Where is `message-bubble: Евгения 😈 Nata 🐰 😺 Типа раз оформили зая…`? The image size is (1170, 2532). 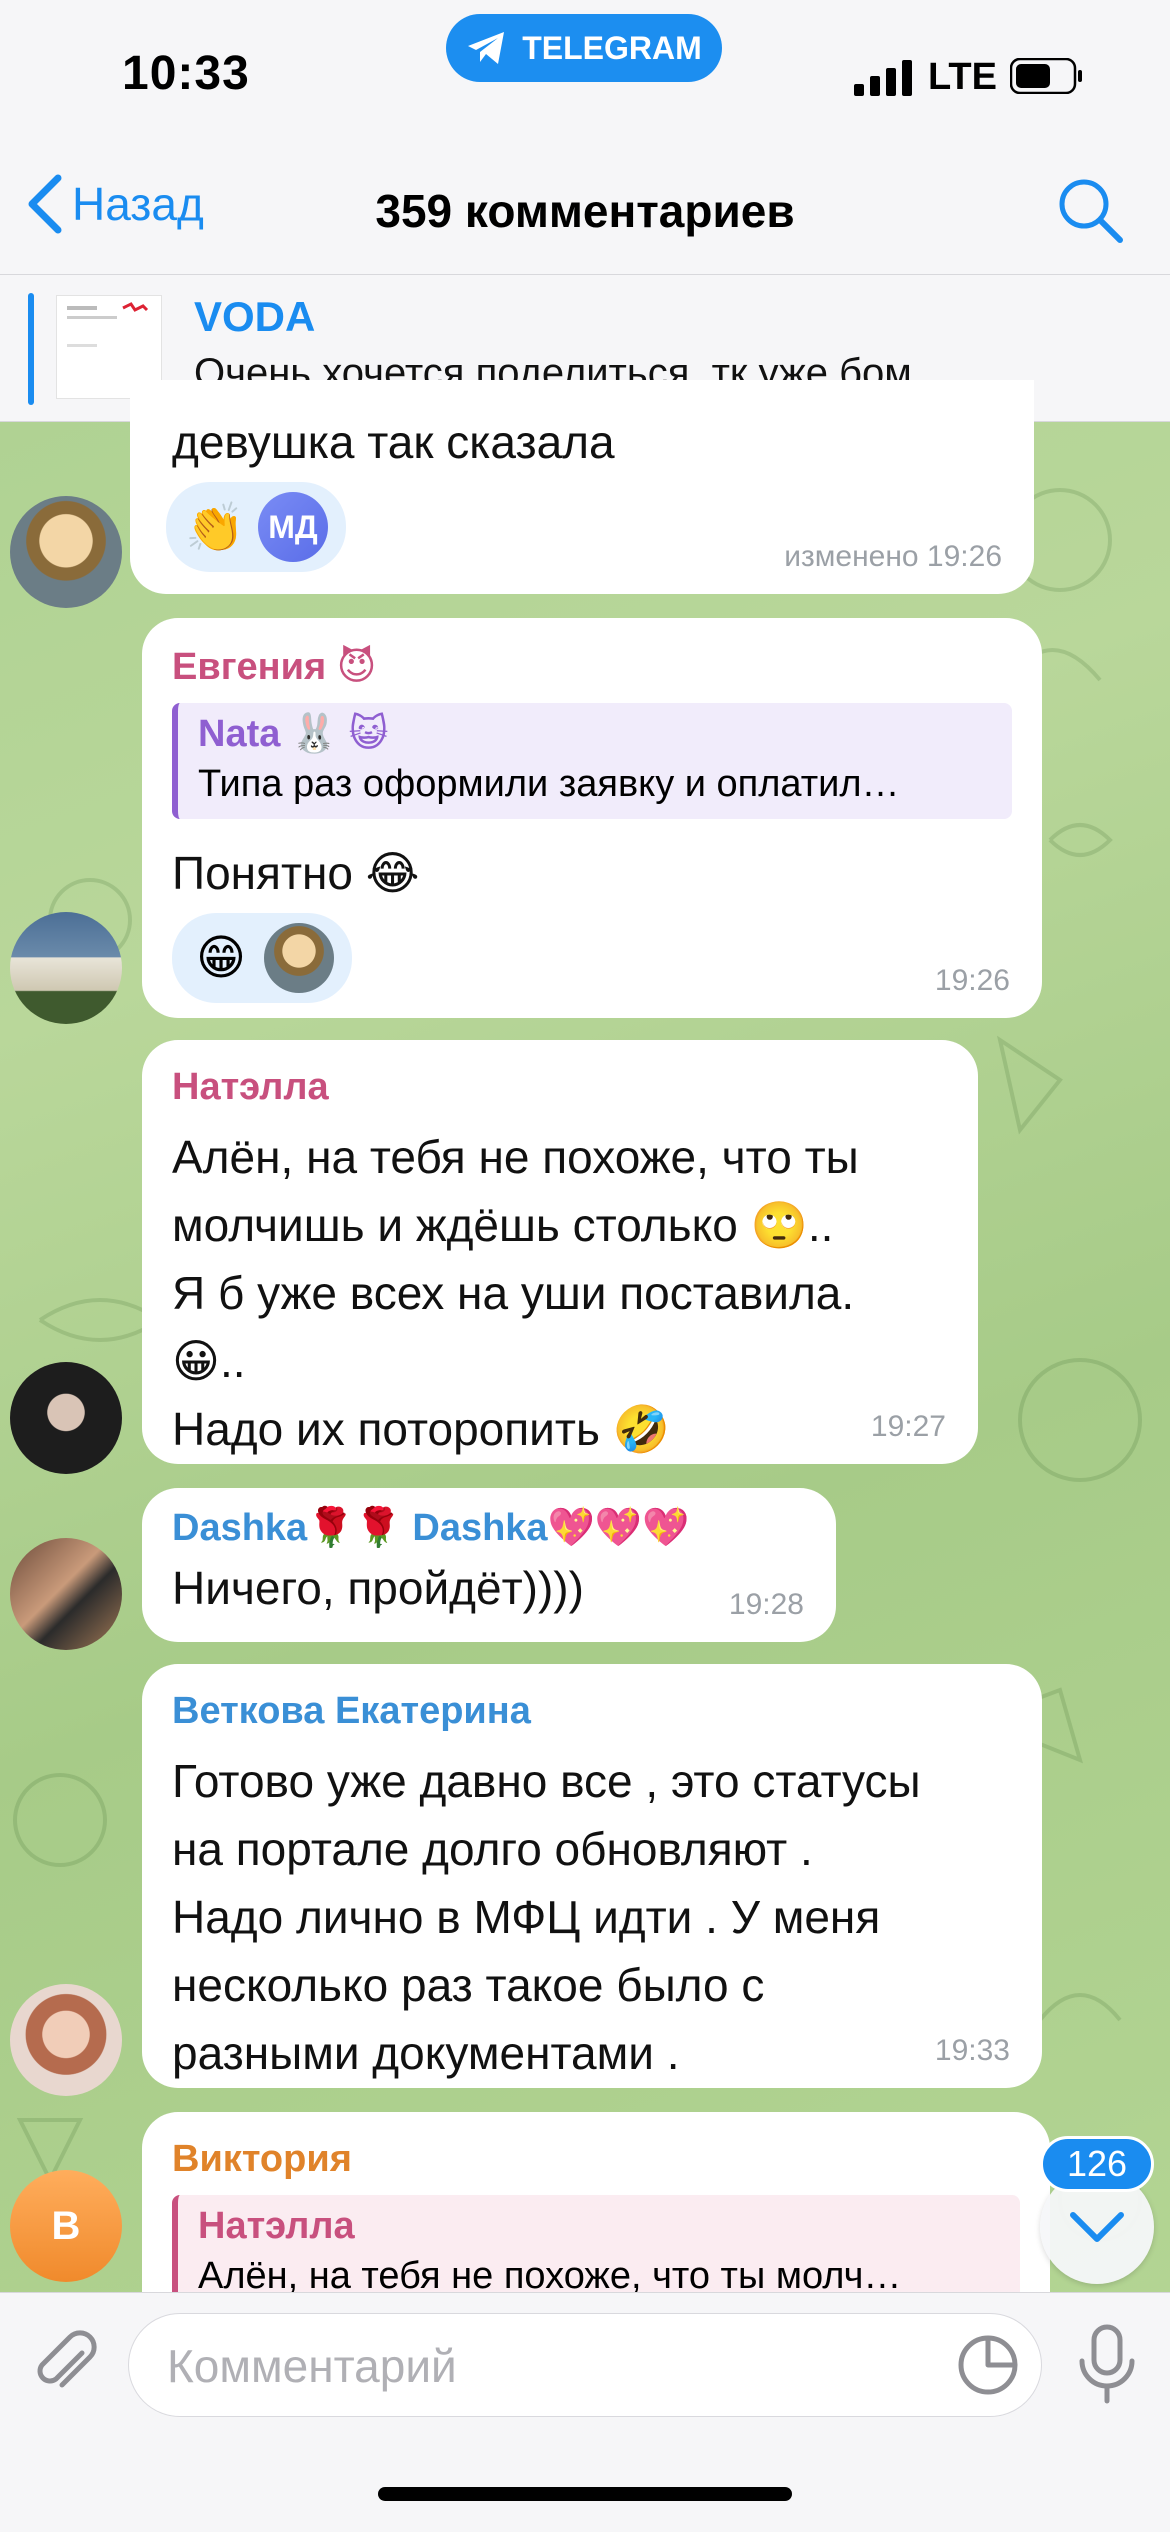 message-bubble: Евгения 😈 Nata 🐰 😺 Типа раз оформили зая… is located at coordinates (592, 818).